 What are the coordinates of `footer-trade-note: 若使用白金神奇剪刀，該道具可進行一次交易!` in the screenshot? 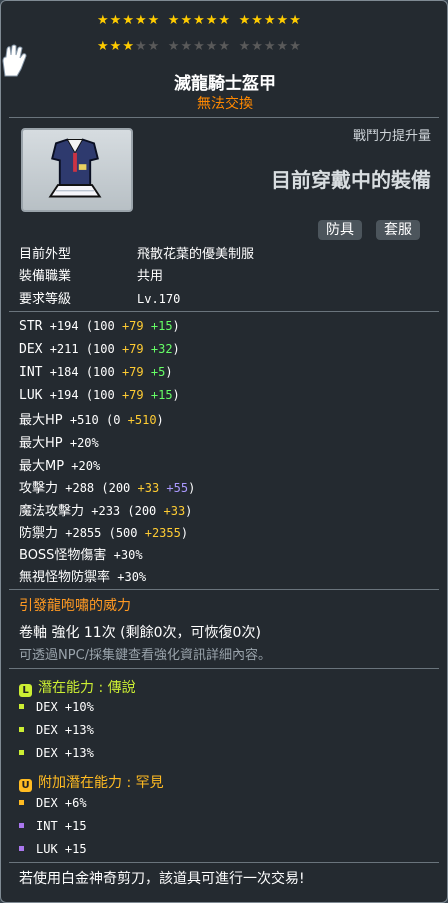 It's located at (162, 879).